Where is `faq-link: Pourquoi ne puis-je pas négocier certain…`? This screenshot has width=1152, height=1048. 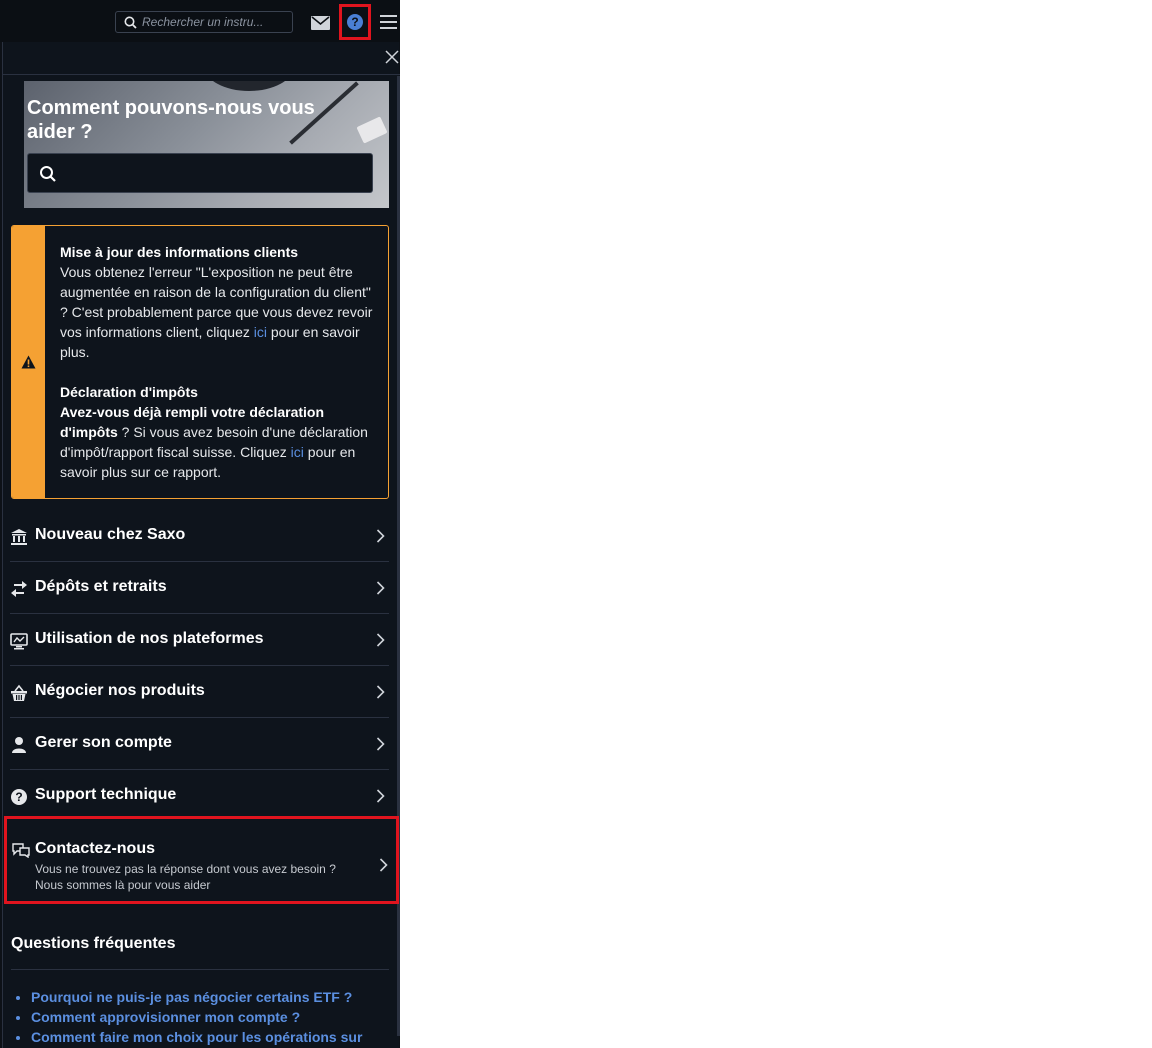 faq-link: Pourquoi ne puis-je pas négocier certain… is located at coordinates (191, 997).